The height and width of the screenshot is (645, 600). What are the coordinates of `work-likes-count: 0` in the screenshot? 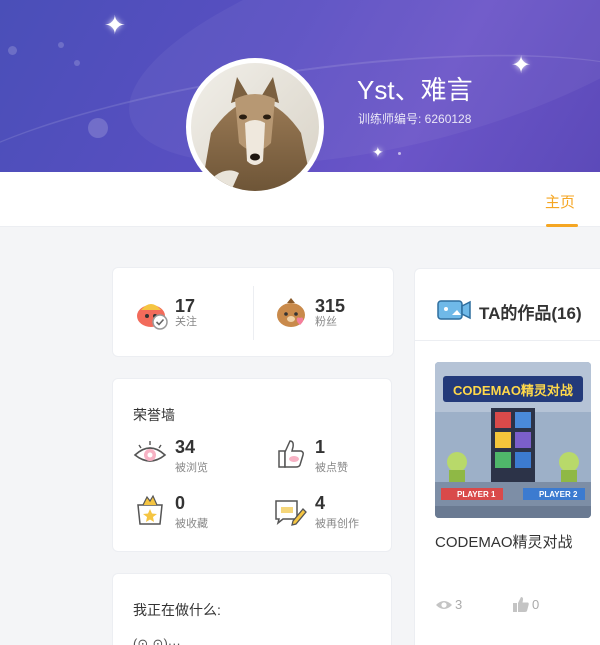 It's located at (536, 604).